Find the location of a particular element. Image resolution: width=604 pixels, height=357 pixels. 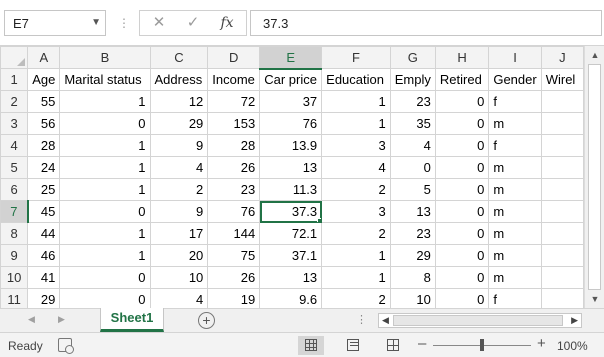

cell-j9 is located at coordinates (562, 255).